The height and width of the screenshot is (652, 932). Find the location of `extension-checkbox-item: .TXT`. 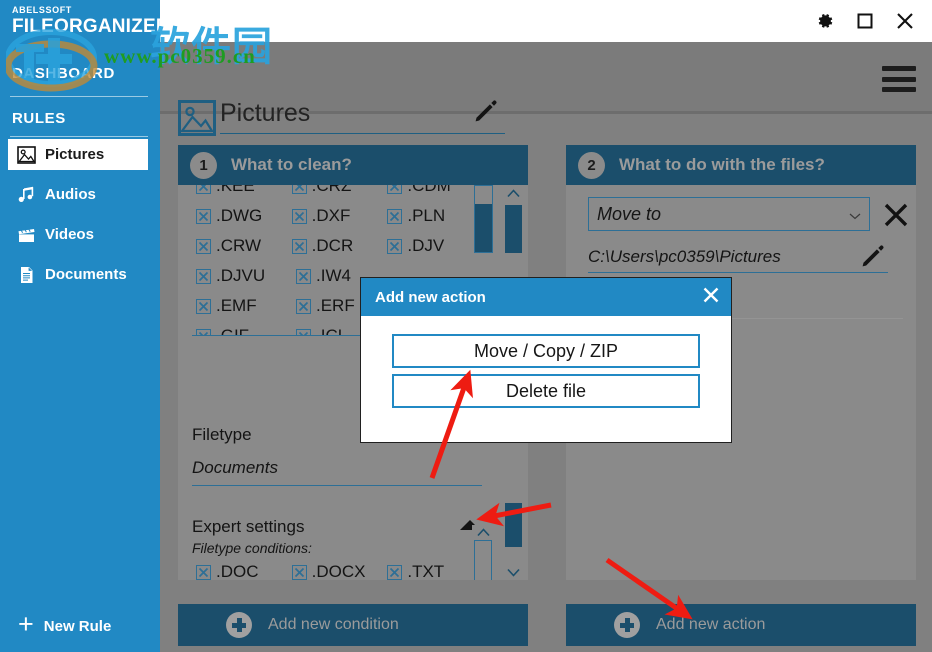

extension-checkbox-item: .TXT is located at coordinates (435, 571).